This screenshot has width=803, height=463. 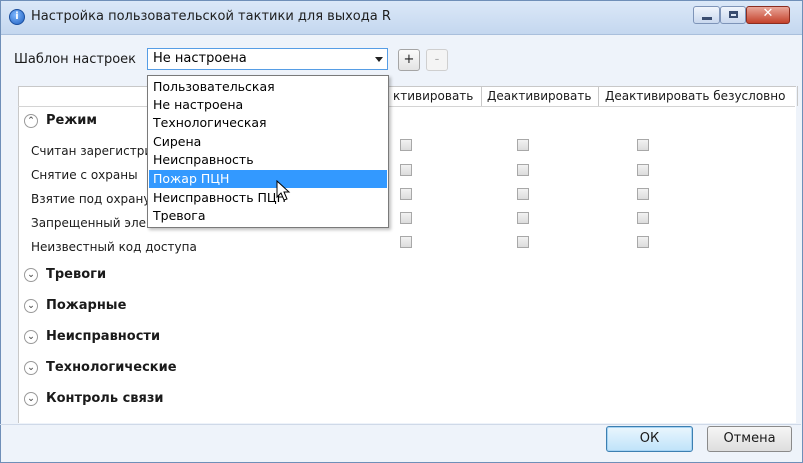 What do you see at coordinates (31, 121) in the screenshot?
I see `chevron-up-icon: ⌃` at bounding box center [31, 121].